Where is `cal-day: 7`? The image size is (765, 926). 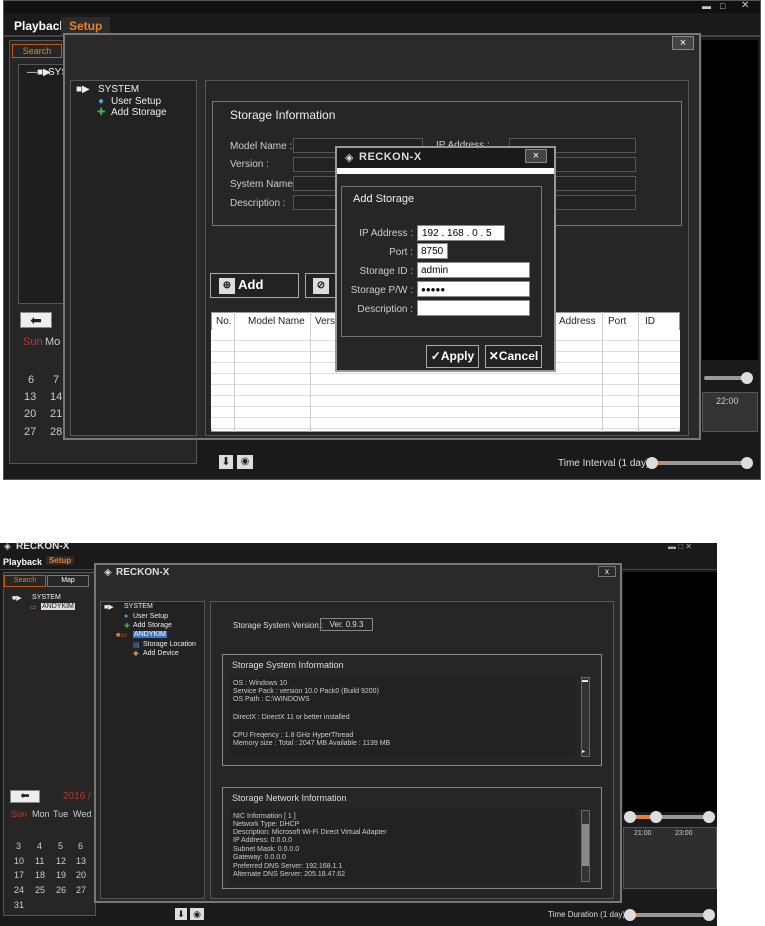
cal-day: 7 is located at coordinates (56, 380).